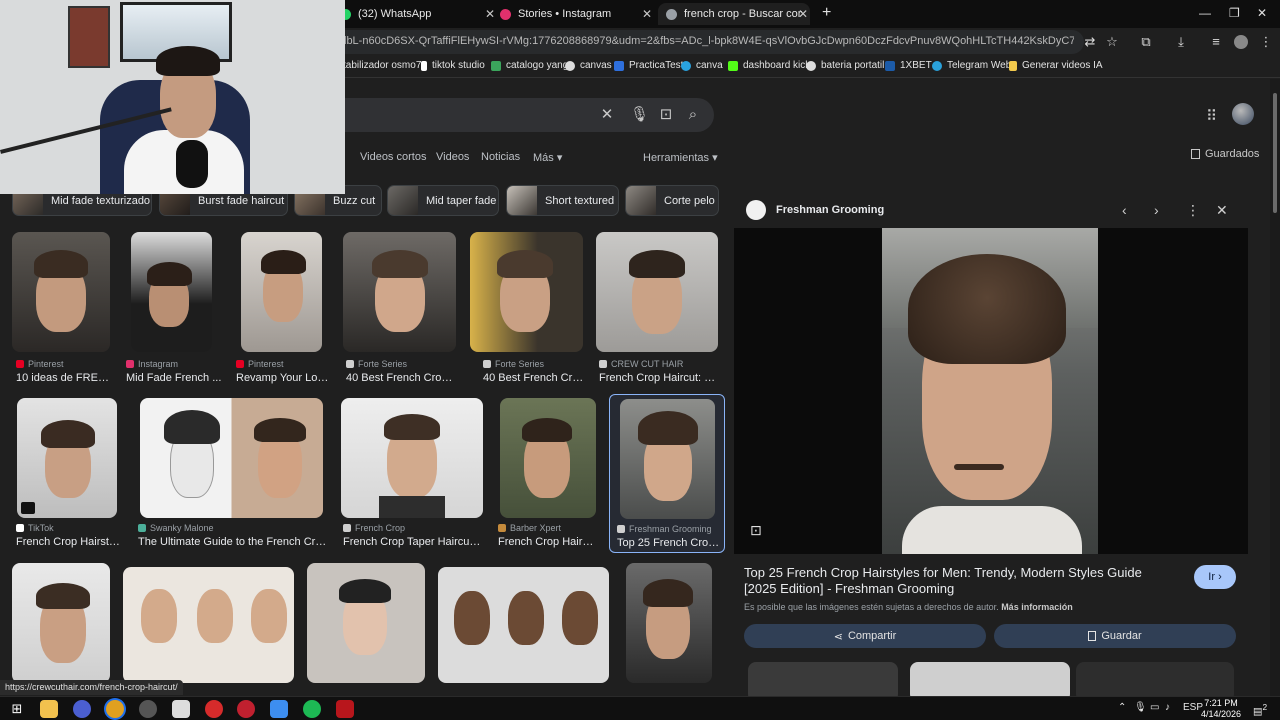  I want to click on media-icon: ≡, so click(1216, 42).